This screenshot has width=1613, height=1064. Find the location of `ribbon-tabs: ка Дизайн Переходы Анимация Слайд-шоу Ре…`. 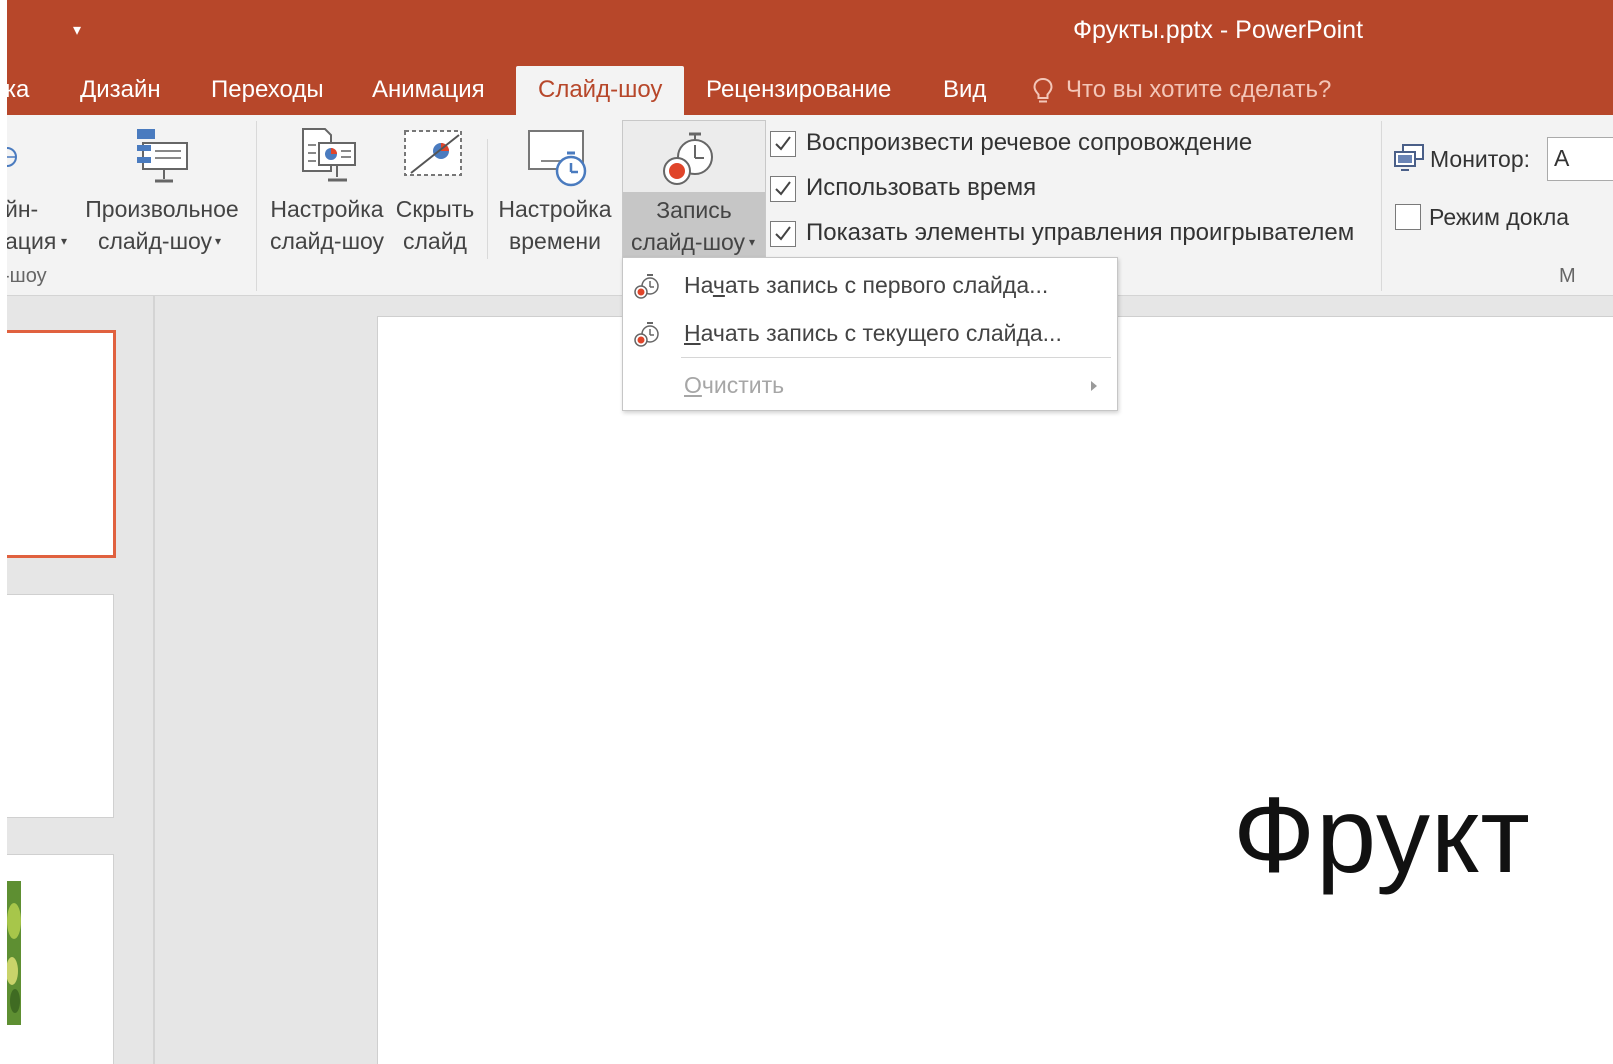

ribbon-tabs: ка Дизайн Переходы Анимация Слайд-шоу Ре… is located at coordinates (810, 90).